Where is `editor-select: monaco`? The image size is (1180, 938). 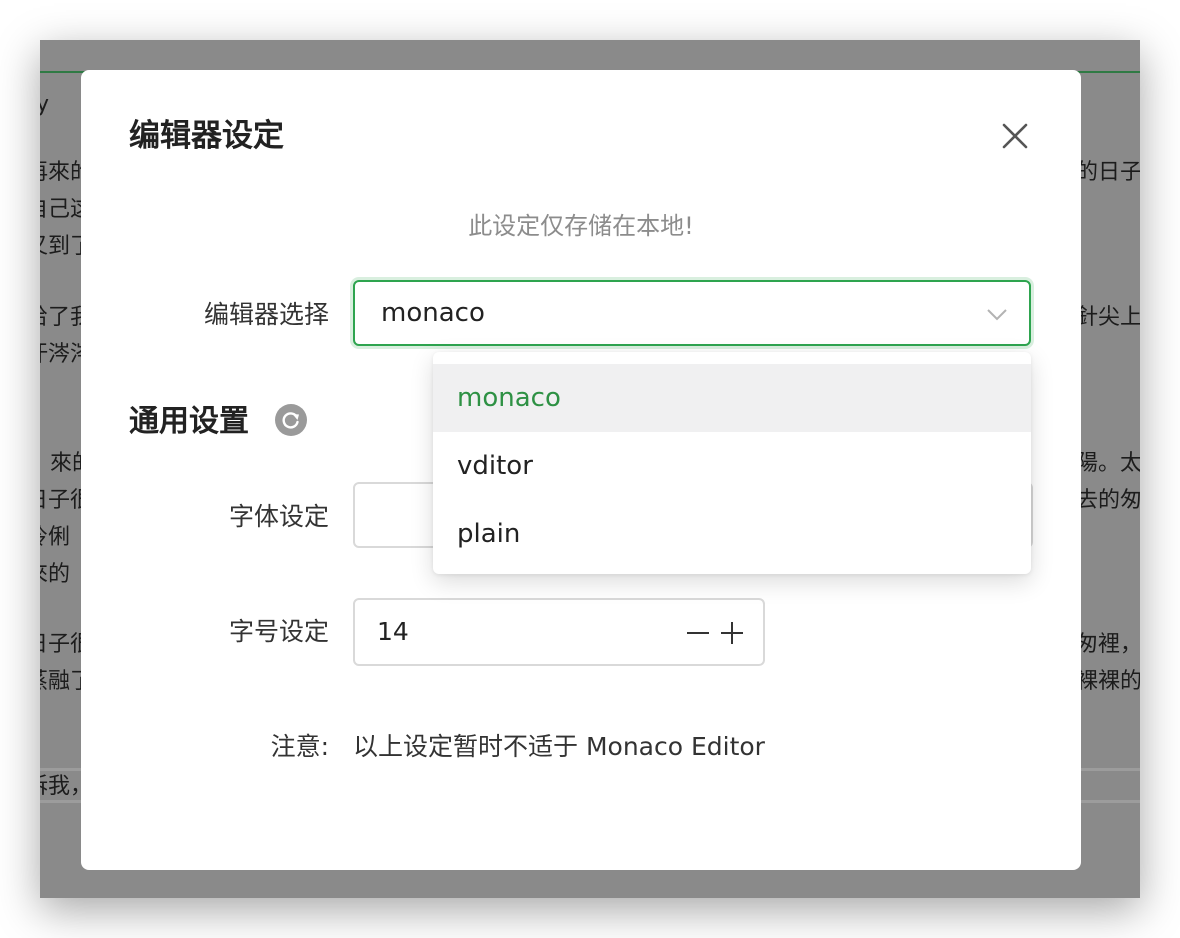 editor-select: monaco is located at coordinates (692, 313).